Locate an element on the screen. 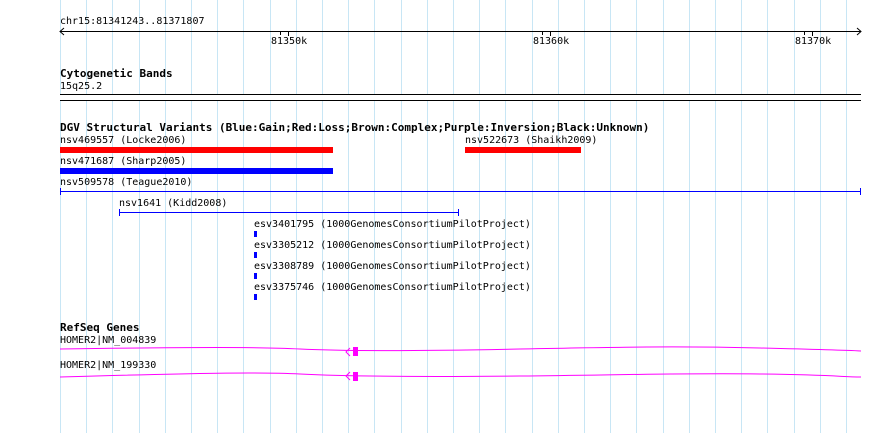 Image resolution: width=890 pixels, height=433 pixels. gene-label: HOMER2|NM_199330 is located at coordinates (108, 365).